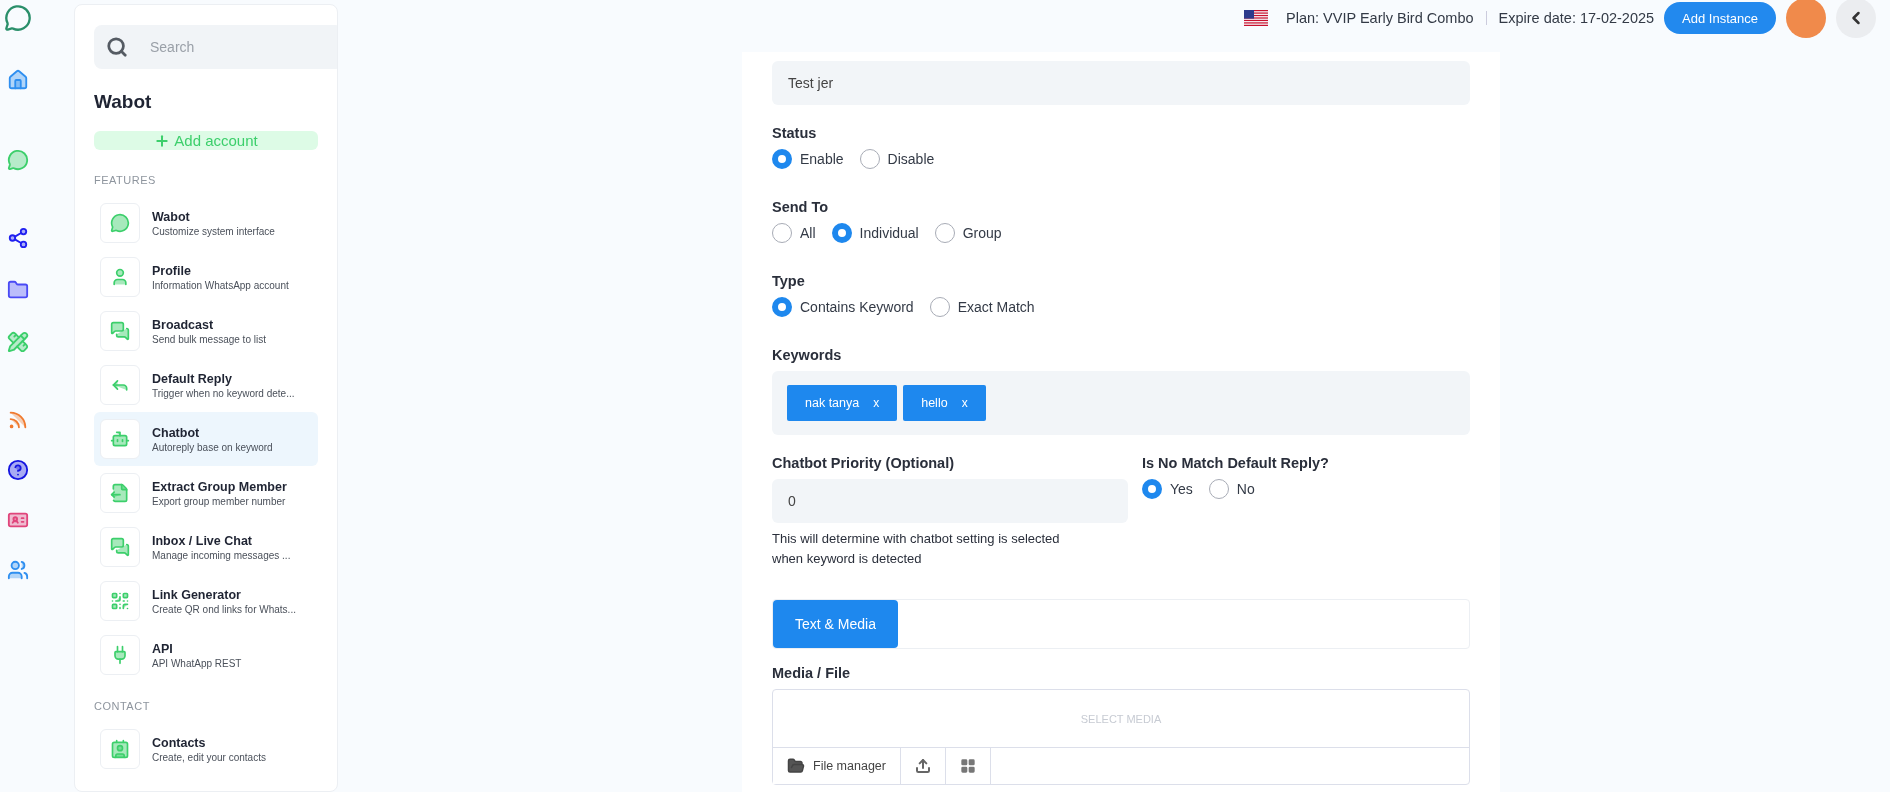 This screenshot has width=1890, height=792. I want to click on item-subtitle: API WhatApp REST, so click(197, 663).